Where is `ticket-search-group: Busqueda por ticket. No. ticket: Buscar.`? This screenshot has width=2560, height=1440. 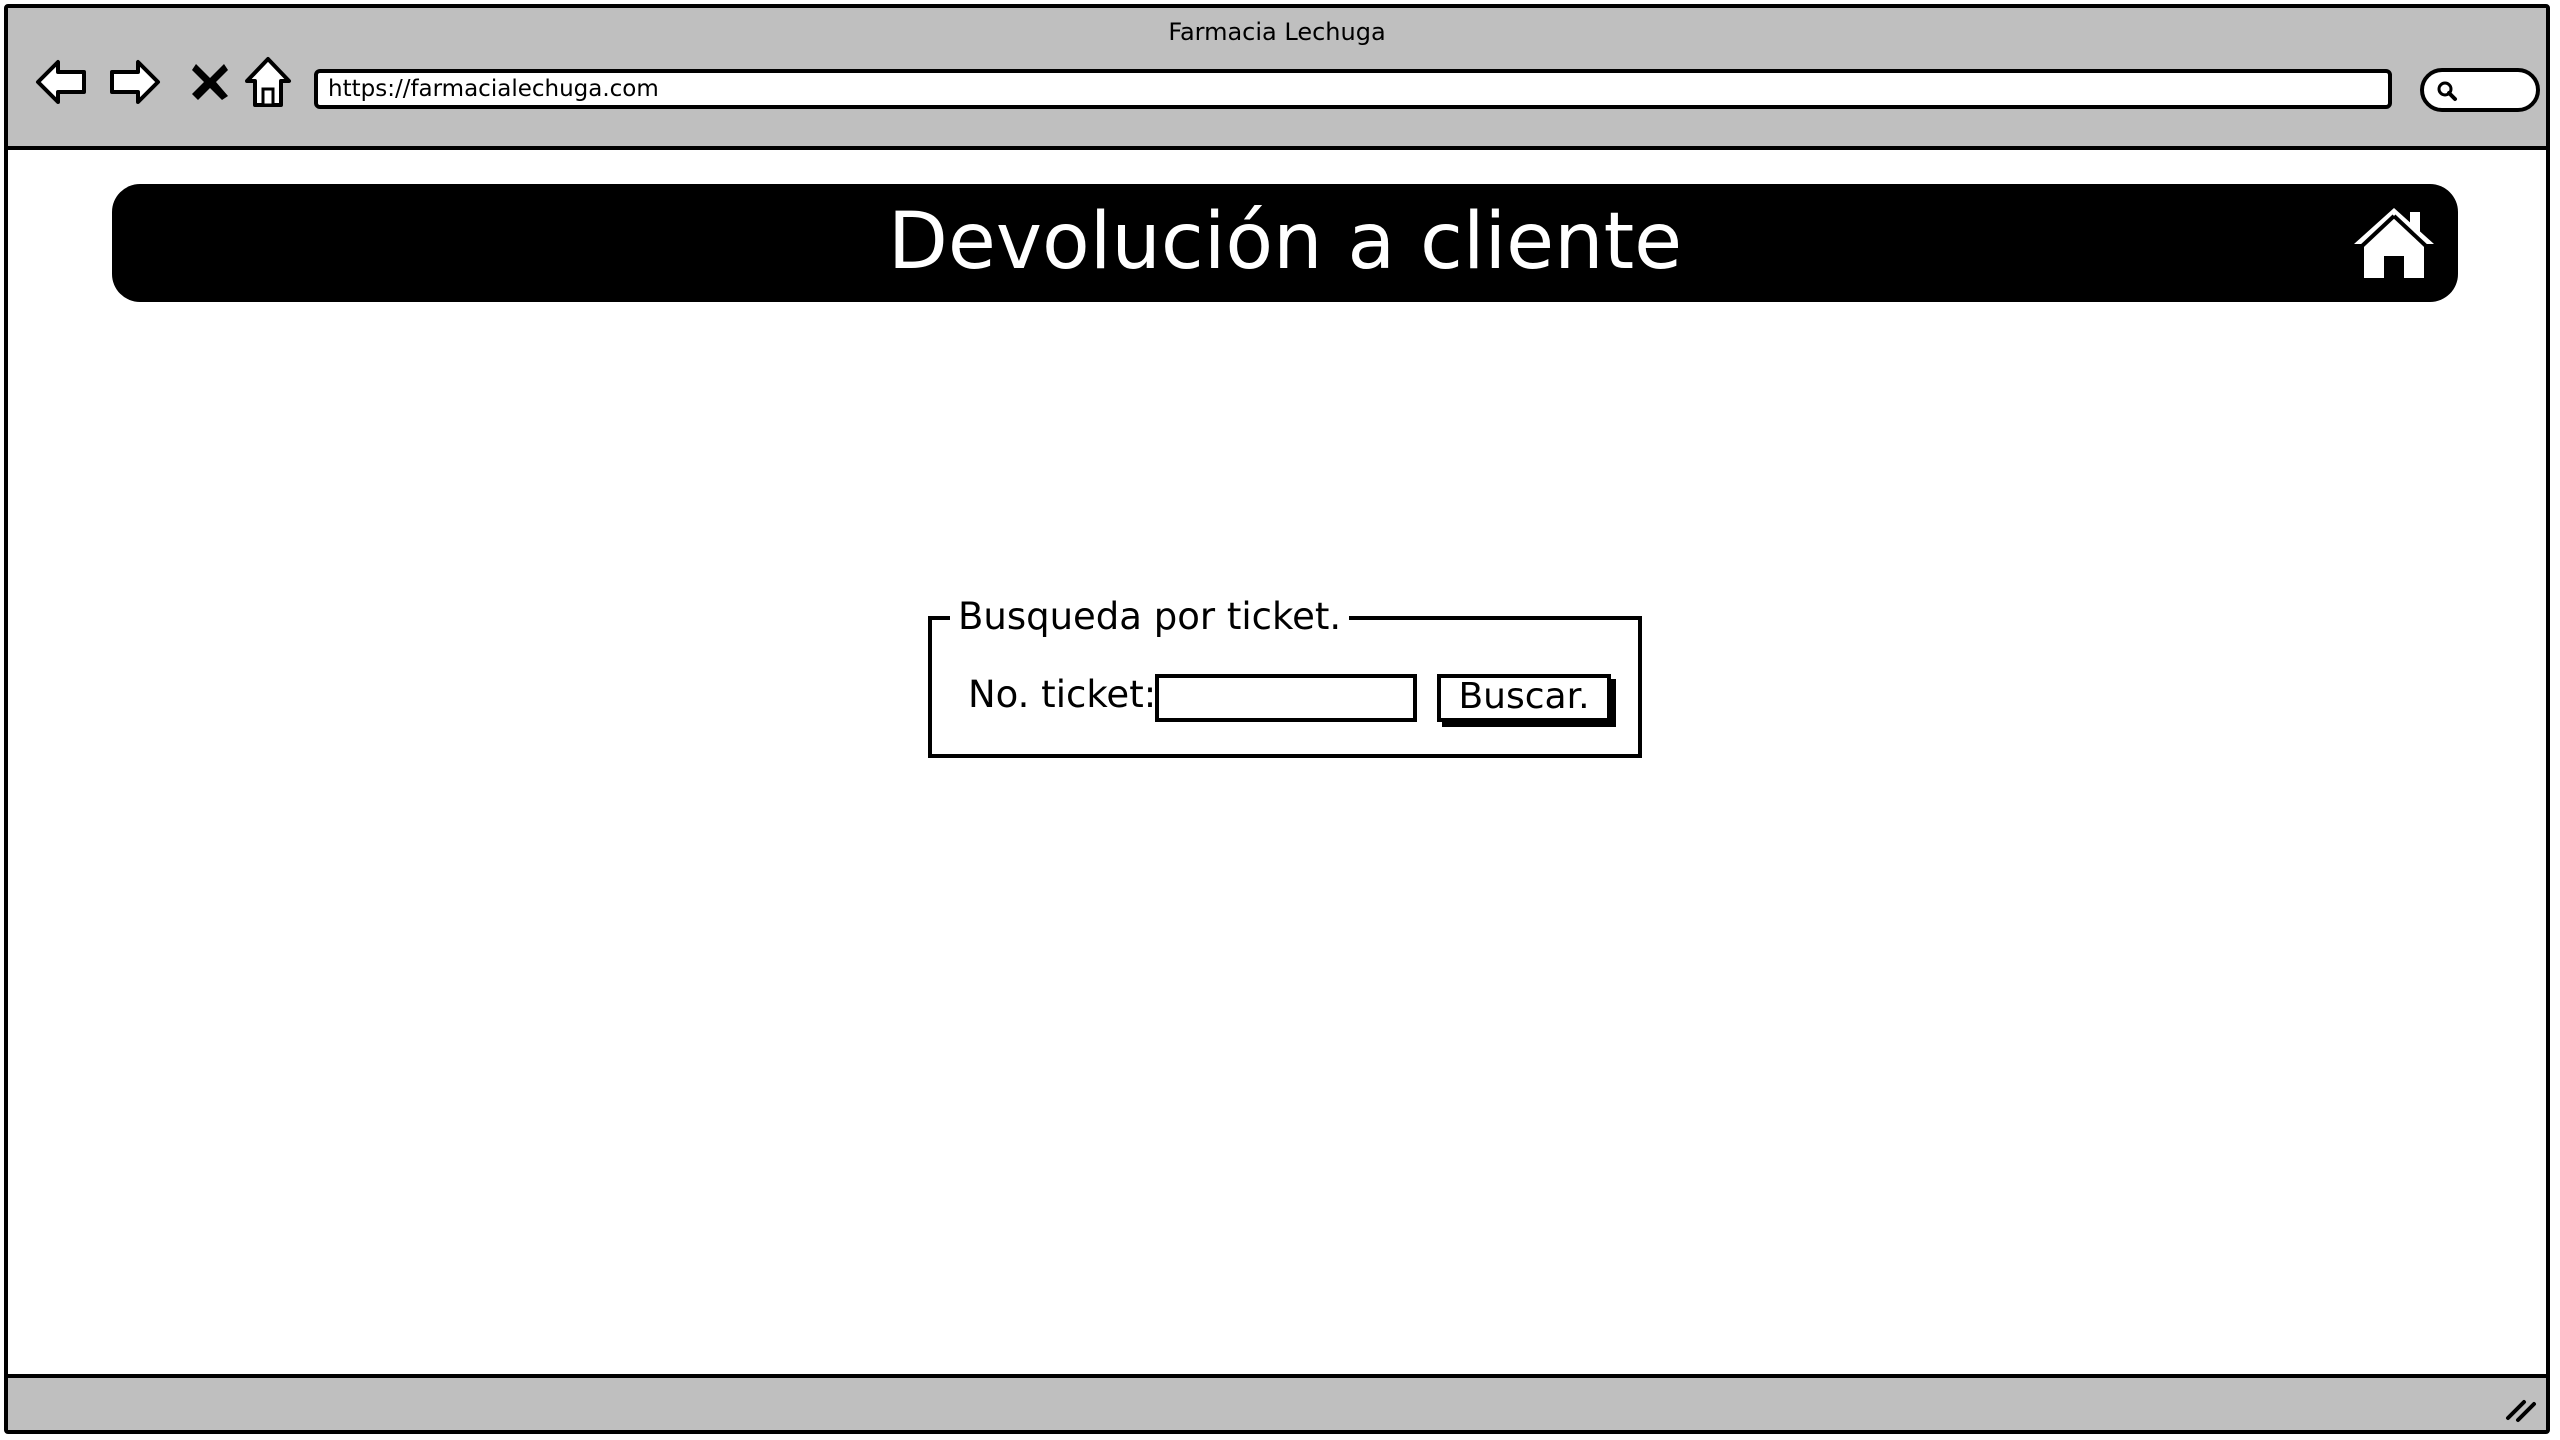
ticket-search-group: Busqueda por ticket. No. ticket: Buscar. is located at coordinates (1285, 675).